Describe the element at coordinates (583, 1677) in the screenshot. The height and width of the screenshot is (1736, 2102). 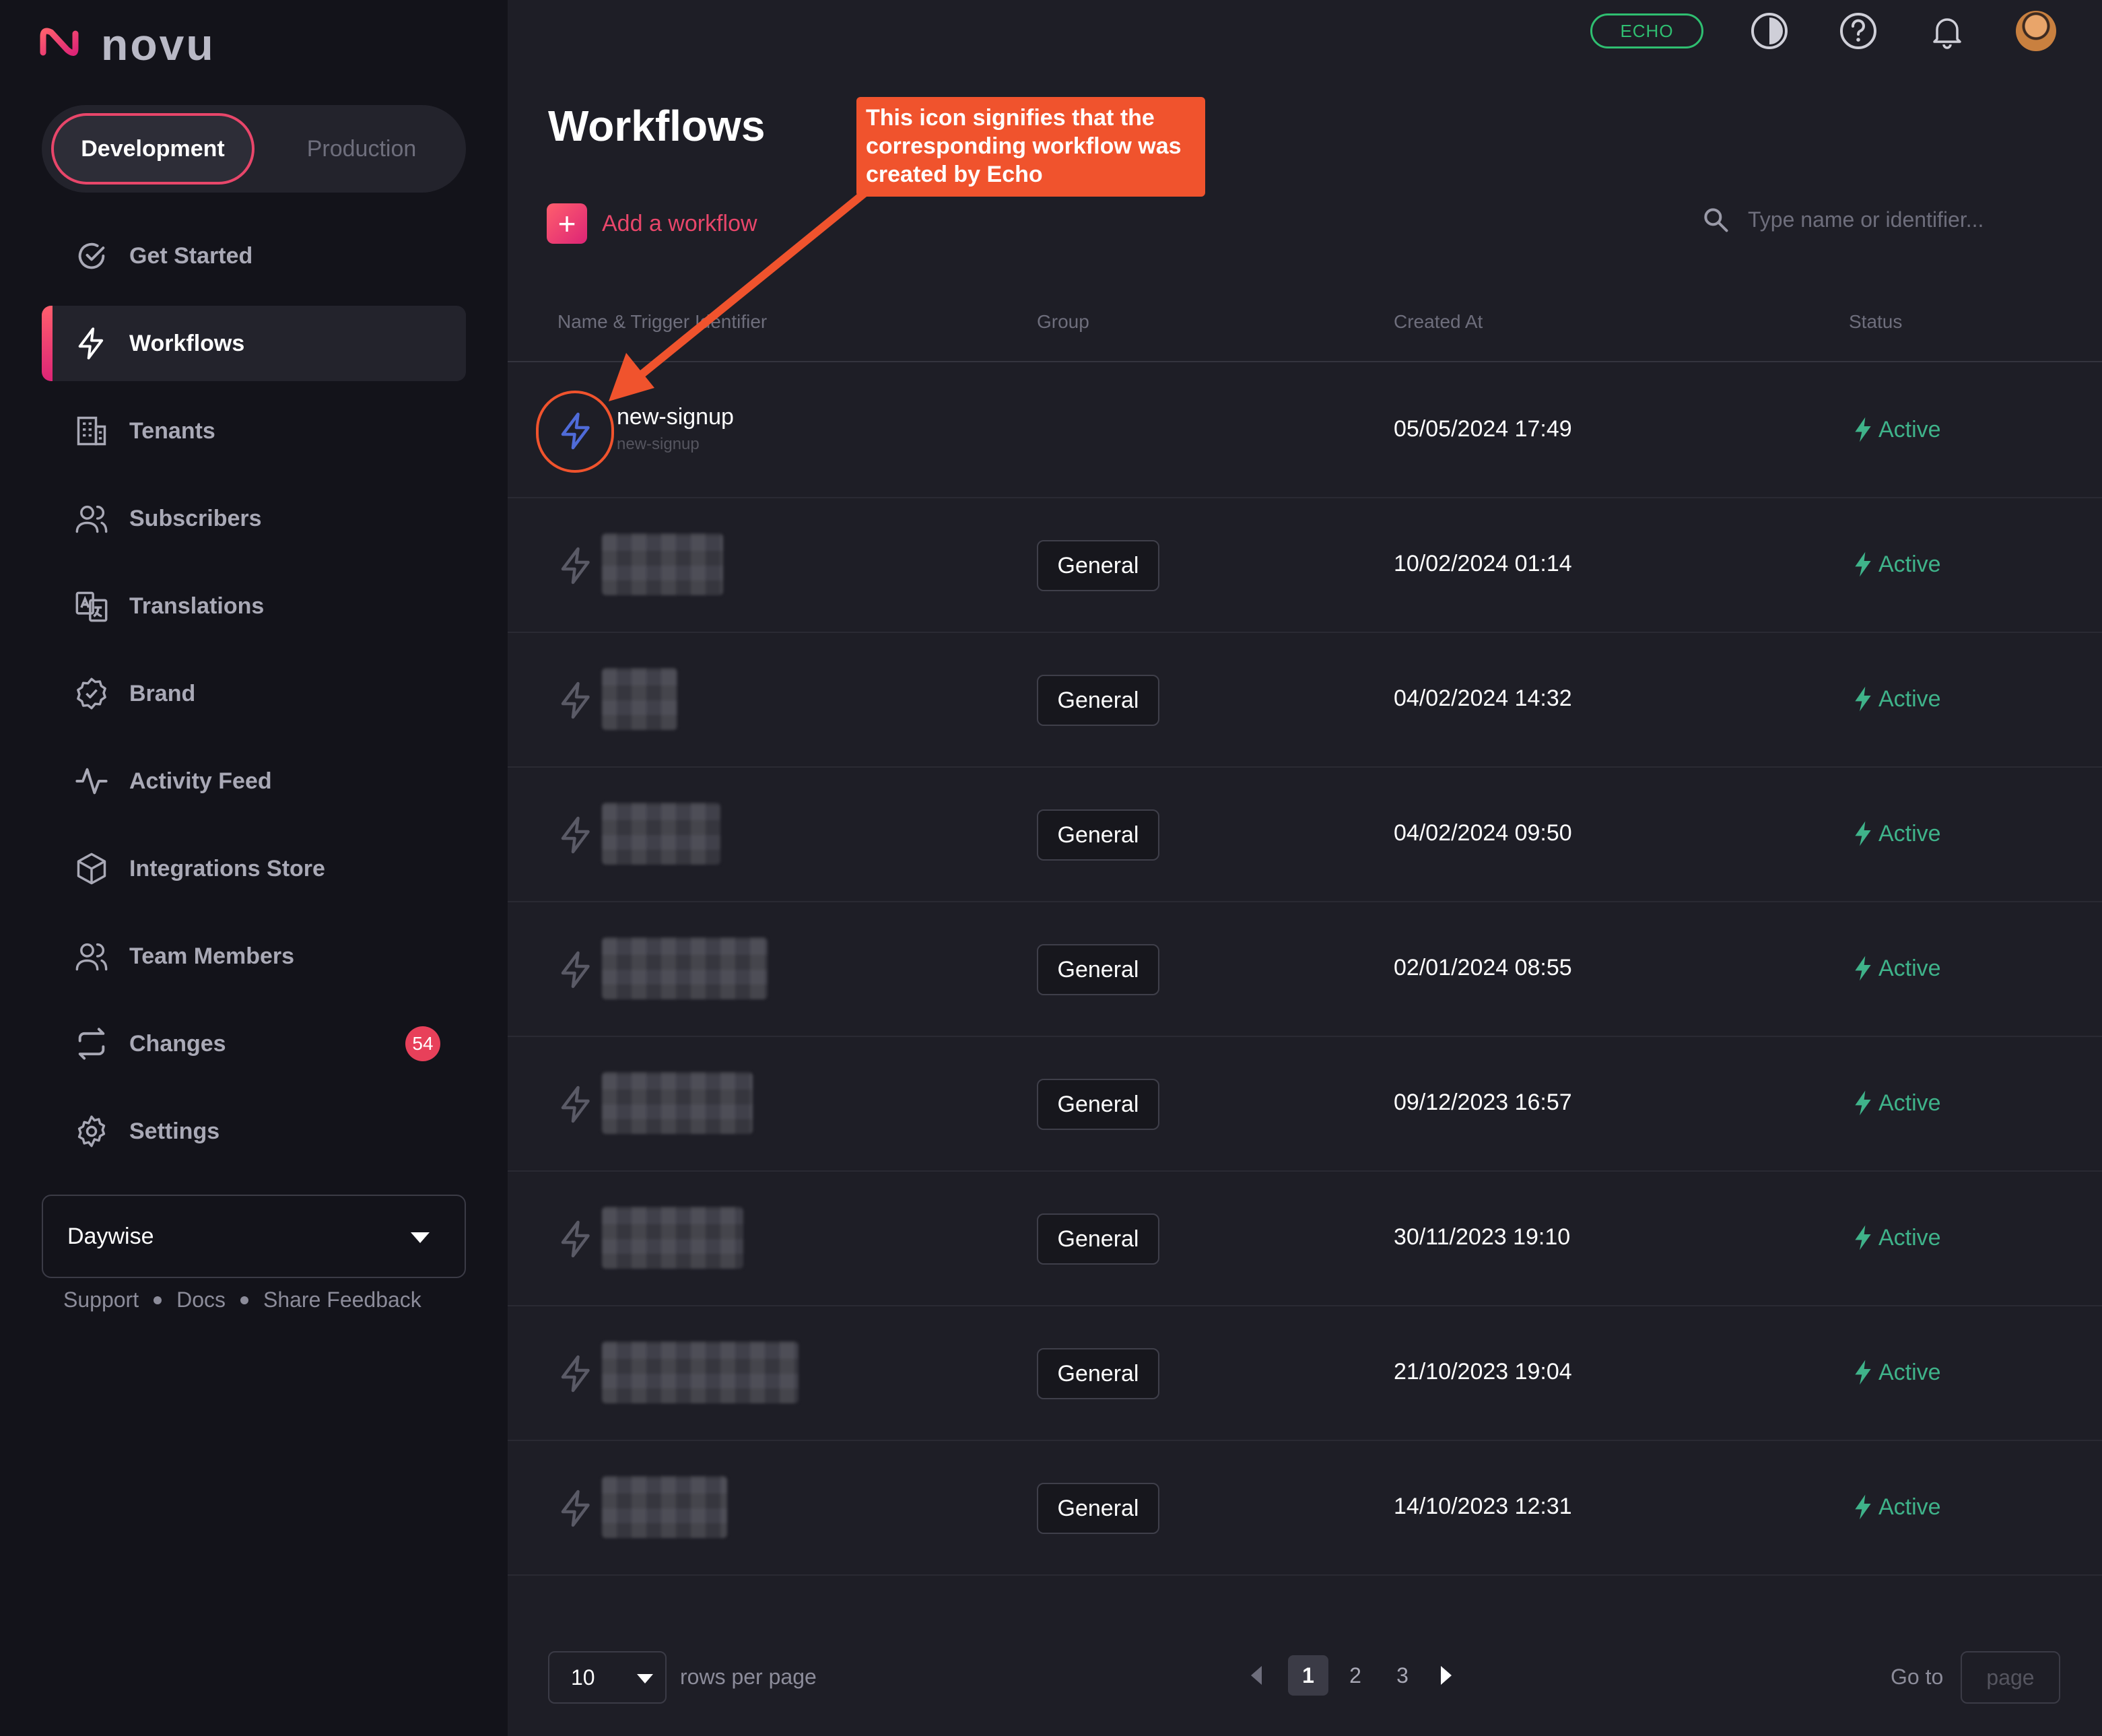
I see `rows-per-page-value: 10` at that location.